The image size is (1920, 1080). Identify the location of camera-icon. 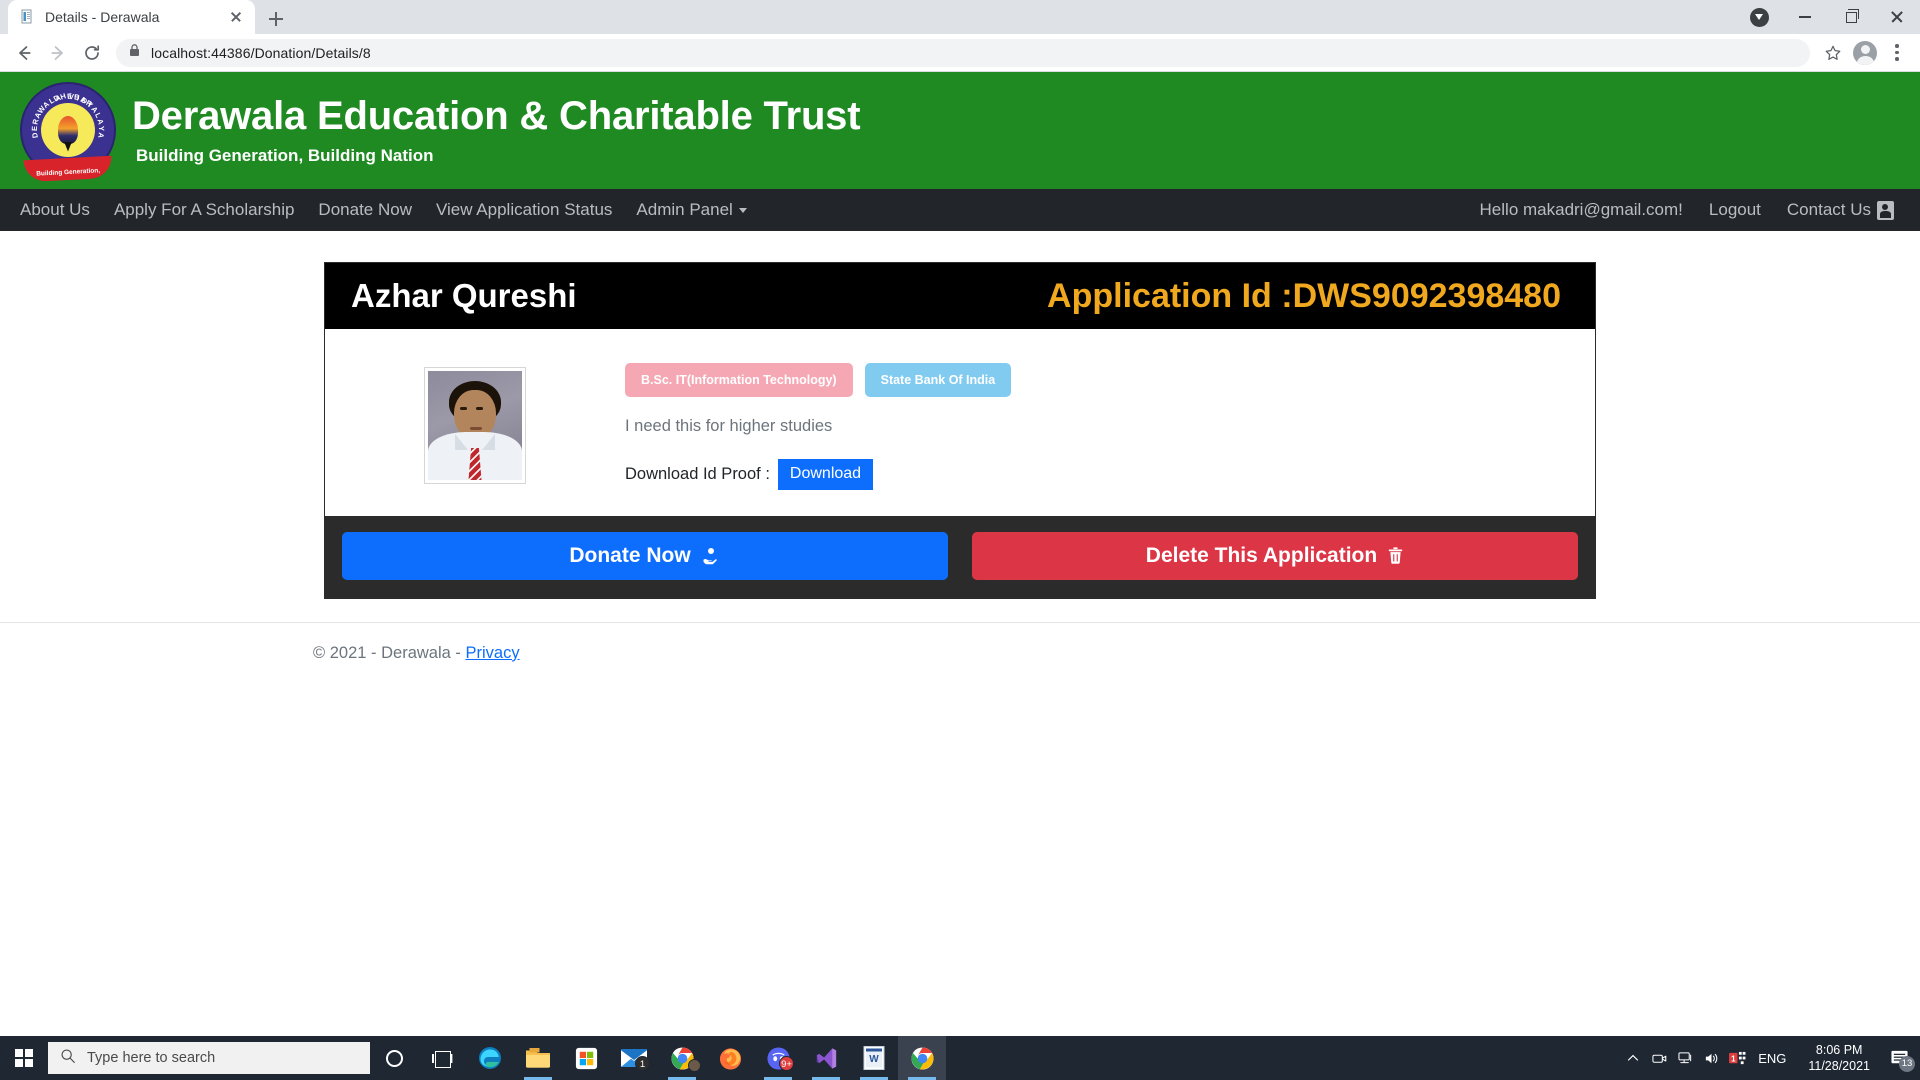
(1659, 1058).